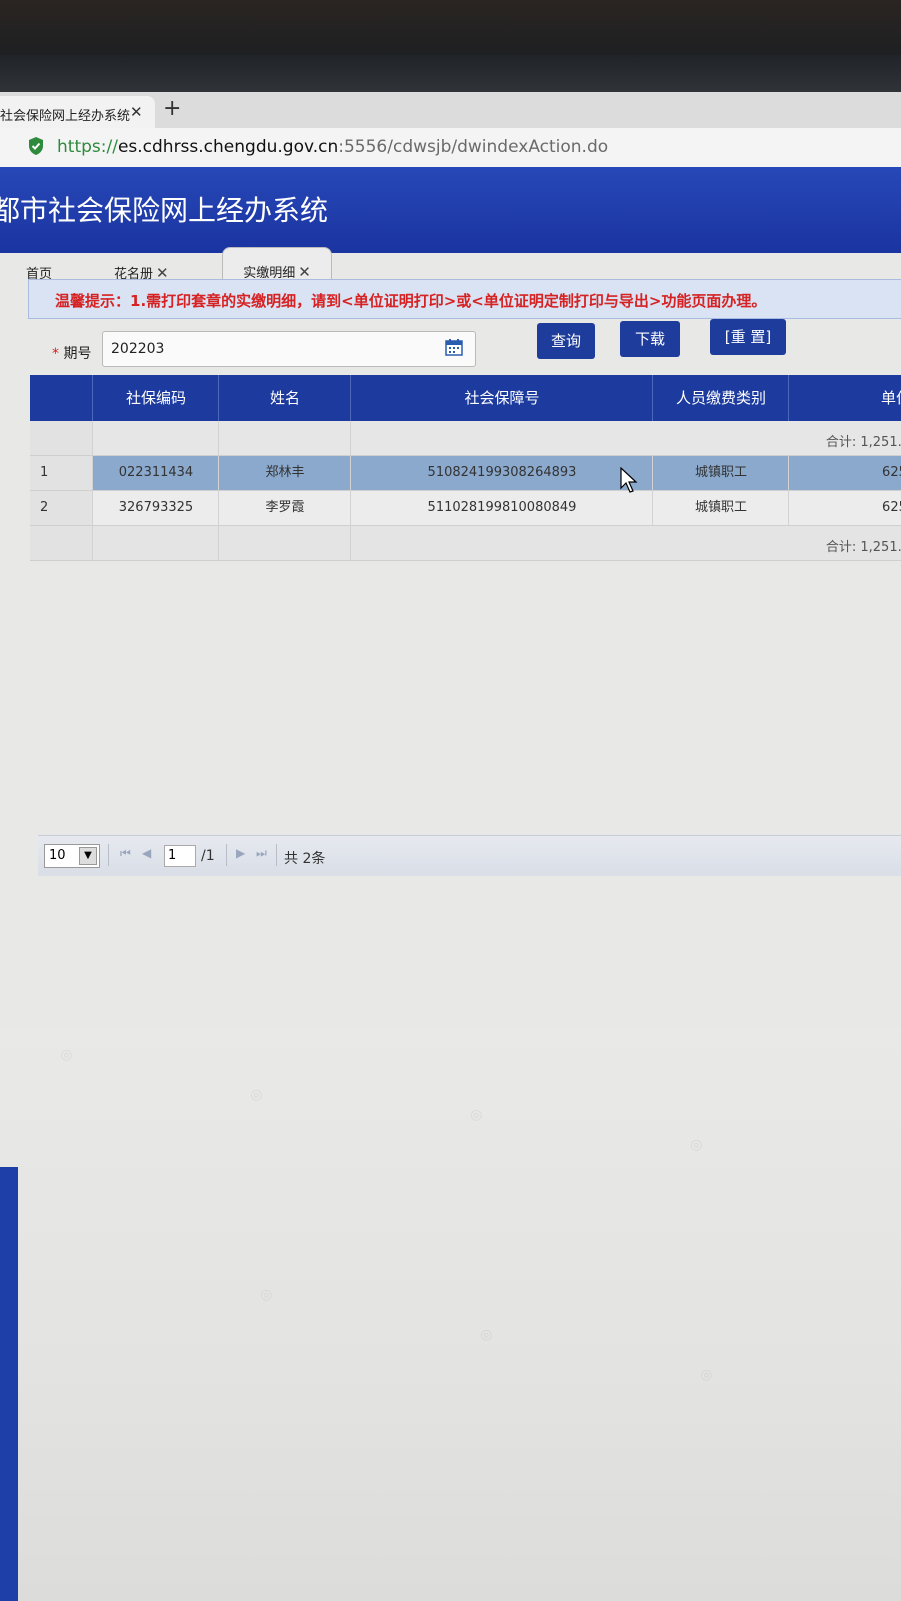  I want to click on browser-tab-title: 社会保险网上经办系统, so click(65, 116).